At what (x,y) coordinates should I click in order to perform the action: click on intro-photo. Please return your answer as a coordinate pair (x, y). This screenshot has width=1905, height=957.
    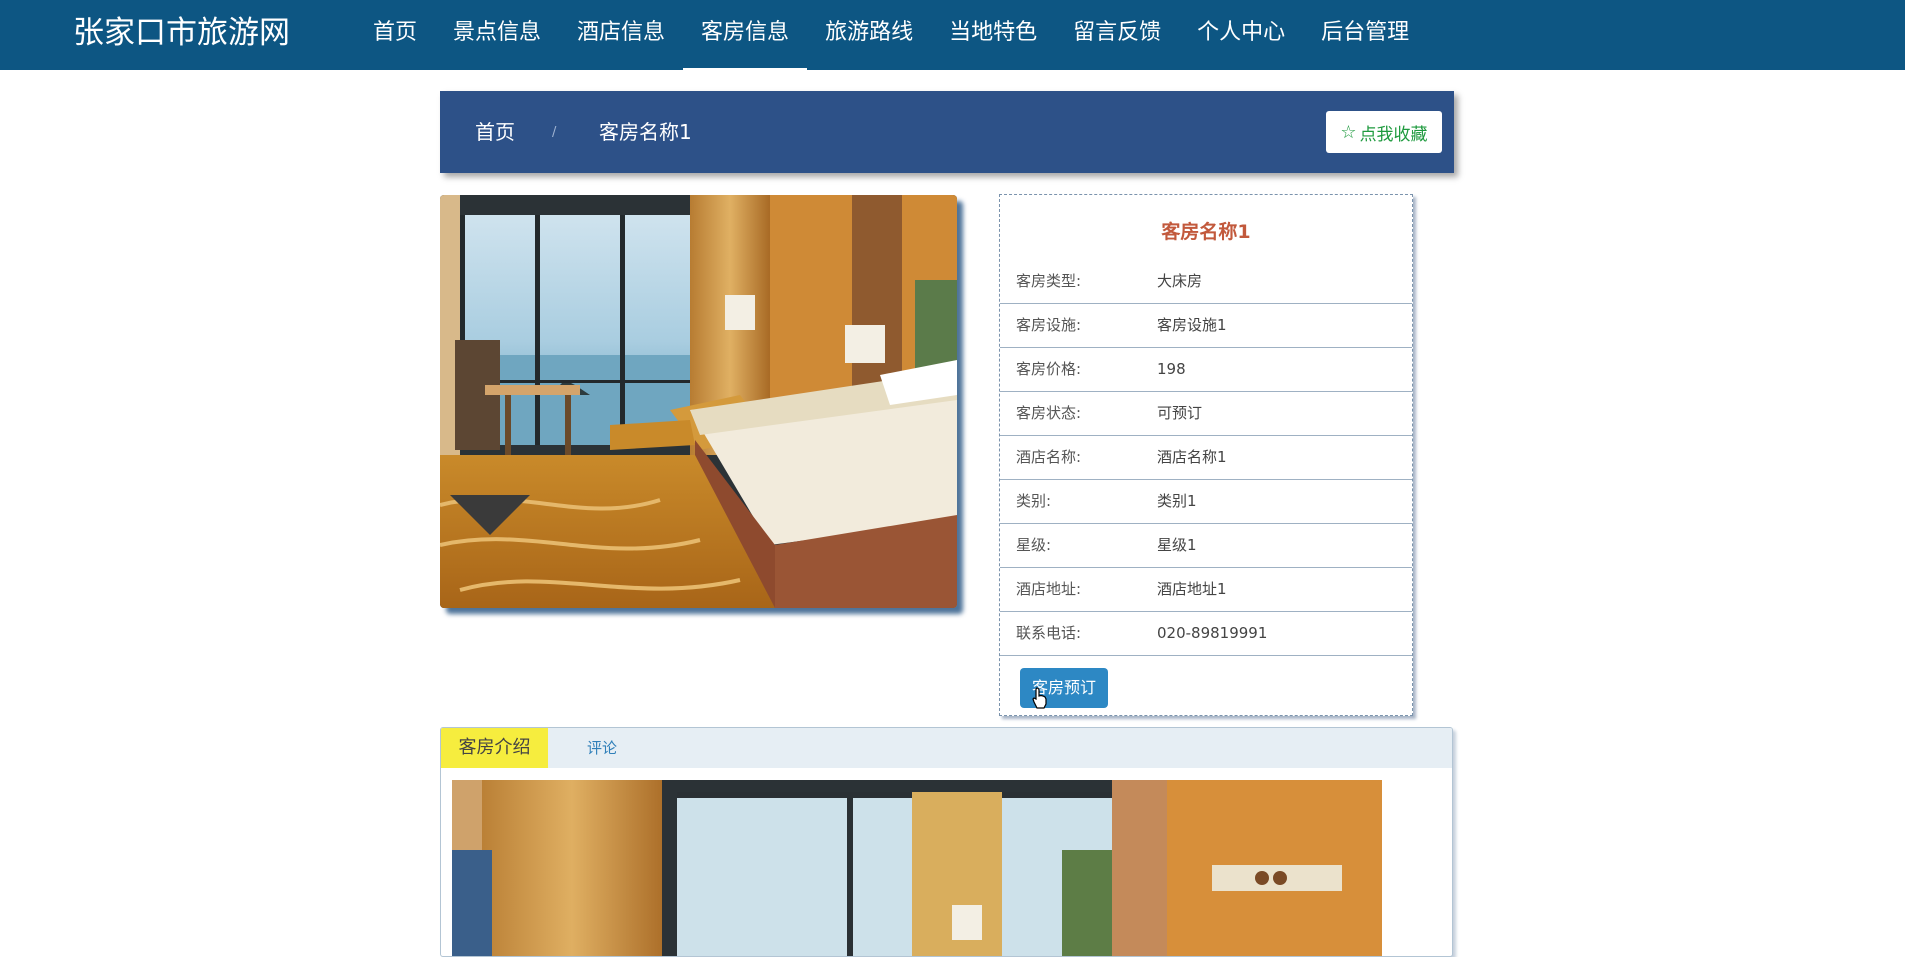
    Looking at the image, I should click on (917, 868).